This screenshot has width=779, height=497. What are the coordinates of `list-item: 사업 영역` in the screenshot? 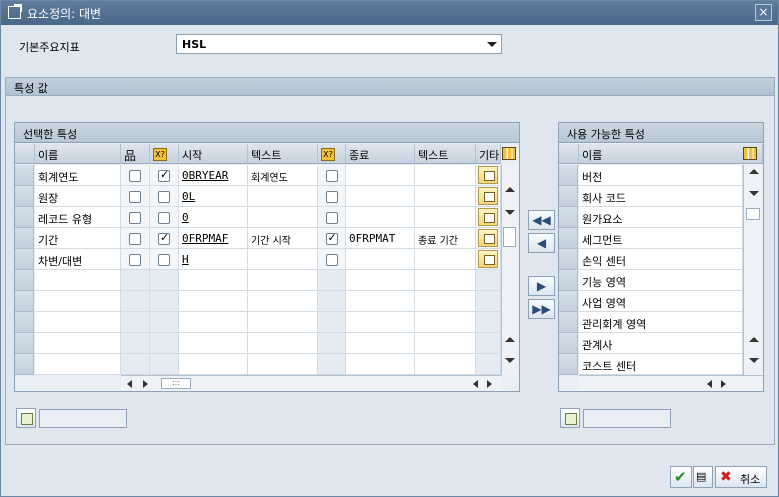 It's located at (661, 301).